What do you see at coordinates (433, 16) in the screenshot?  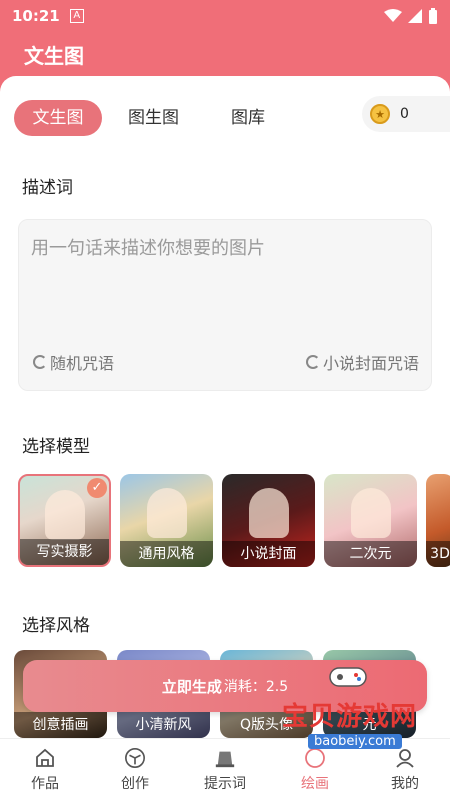 I see `battery-icon` at bounding box center [433, 16].